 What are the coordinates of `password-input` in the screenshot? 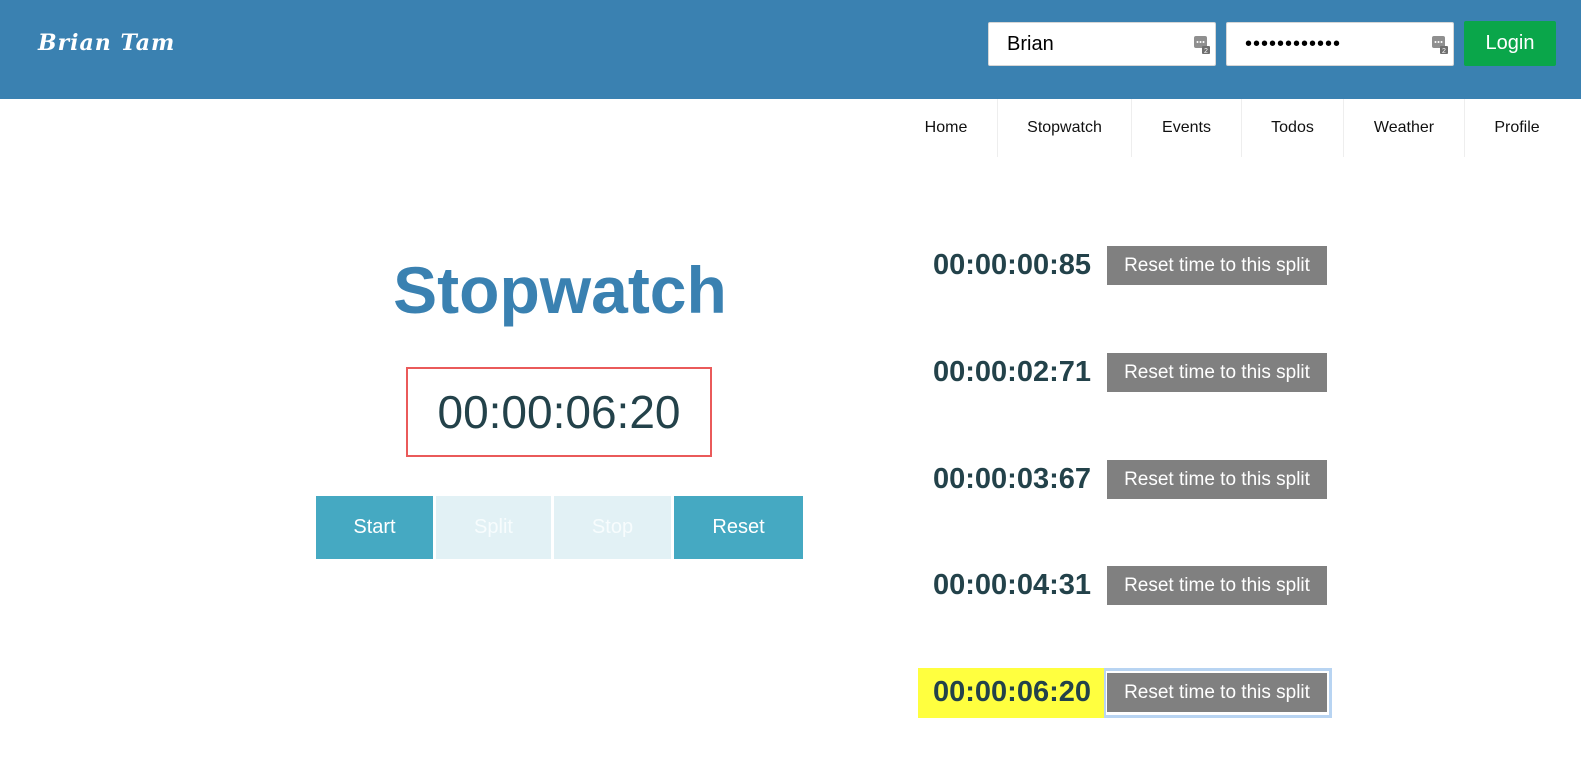 It's located at (1340, 44).